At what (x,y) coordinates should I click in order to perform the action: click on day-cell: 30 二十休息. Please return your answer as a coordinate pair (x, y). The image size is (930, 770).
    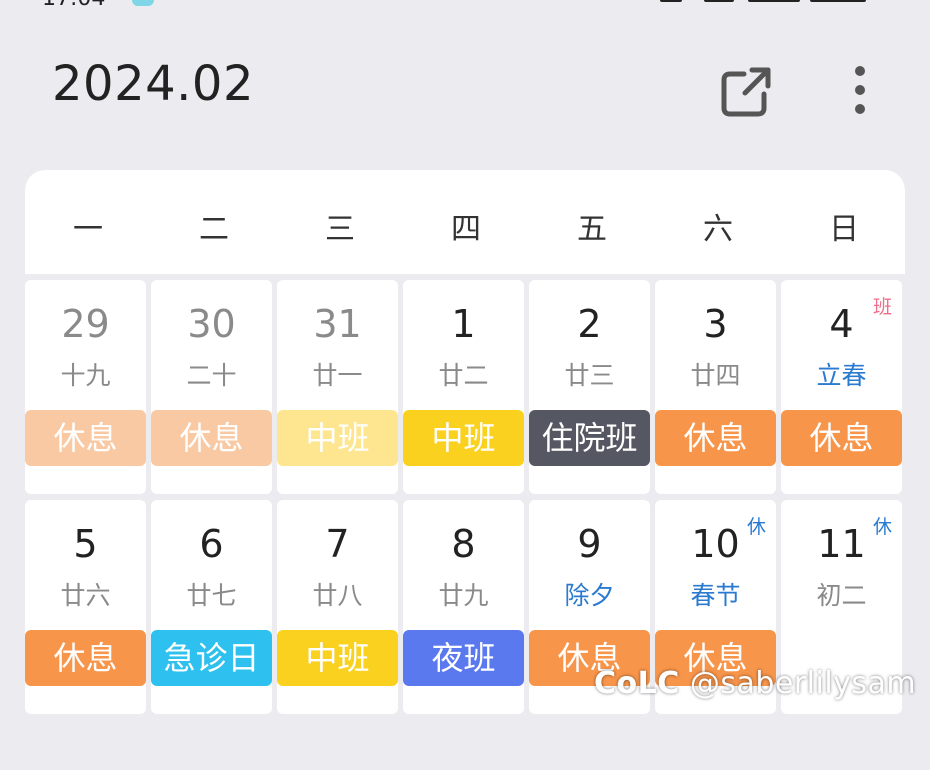
    Looking at the image, I should click on (211, 387).